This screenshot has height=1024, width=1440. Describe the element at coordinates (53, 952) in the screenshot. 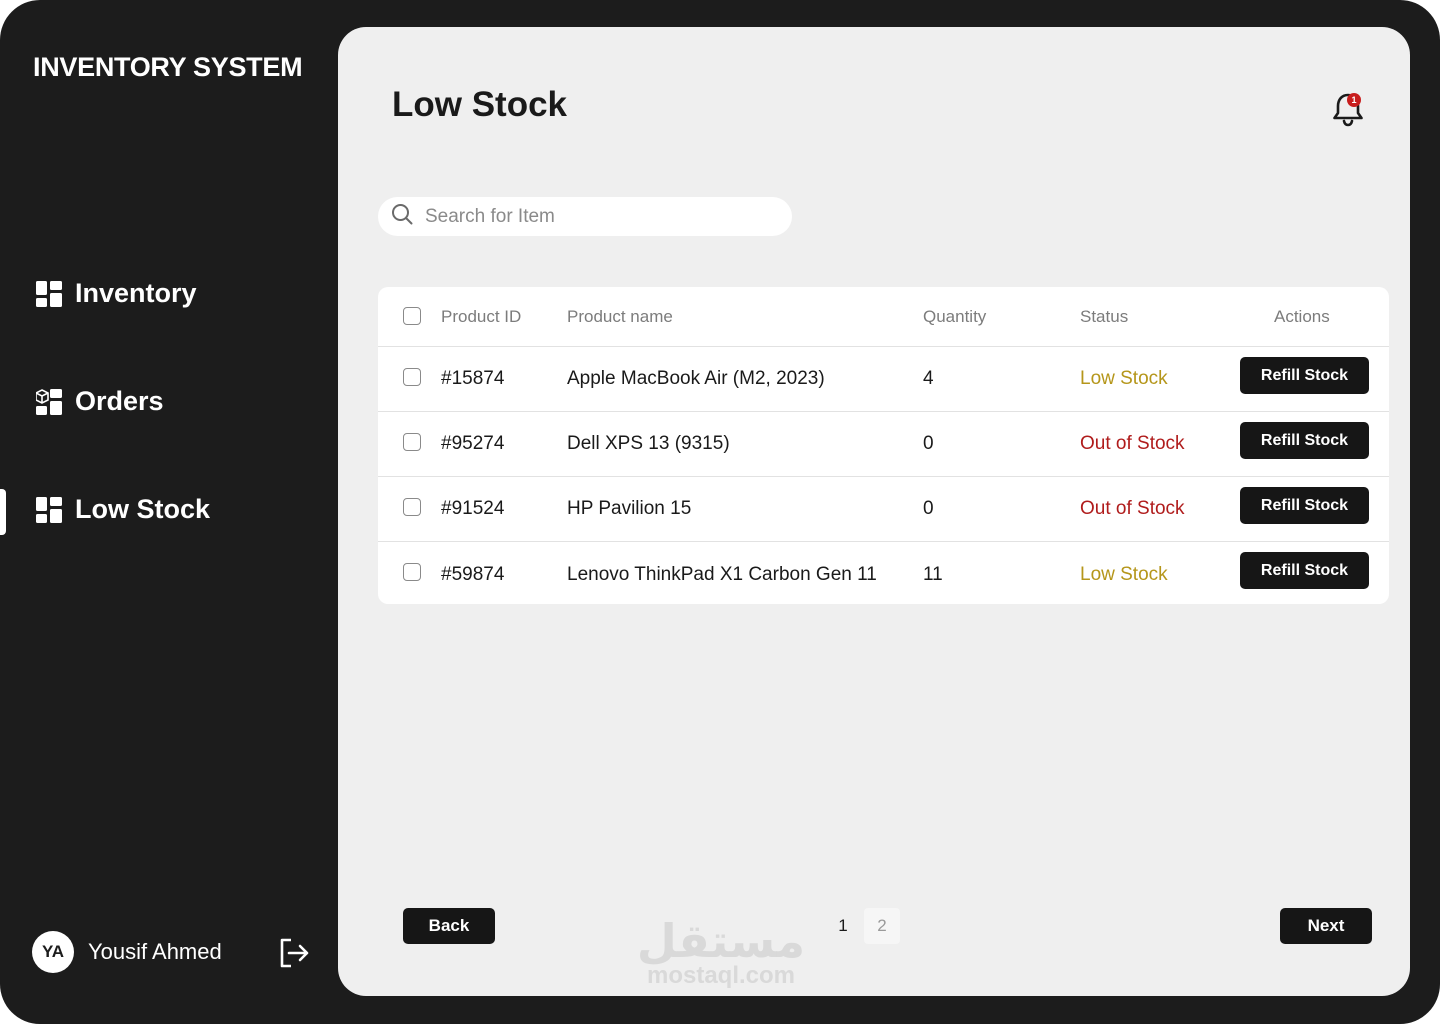

I see `avatar: YA` at that location.